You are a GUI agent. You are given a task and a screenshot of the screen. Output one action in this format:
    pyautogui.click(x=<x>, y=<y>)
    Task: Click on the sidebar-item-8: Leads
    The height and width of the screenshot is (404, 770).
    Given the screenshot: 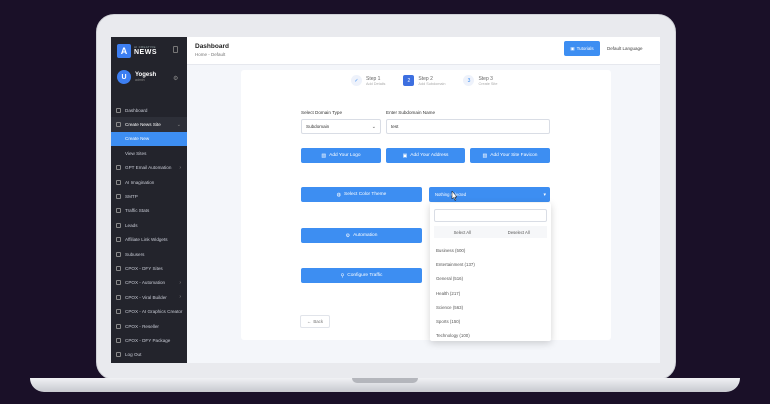 What is the action you would take?
    pyautogui.click(x=149, y=225)
    